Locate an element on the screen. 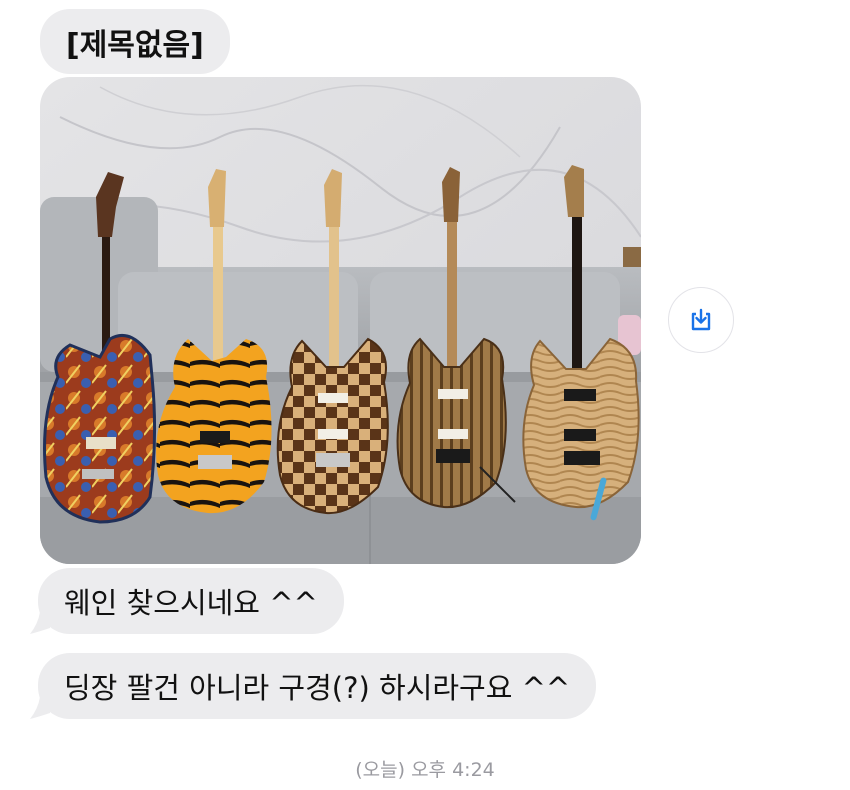  save-image-button is located at coordinates (701, 320).